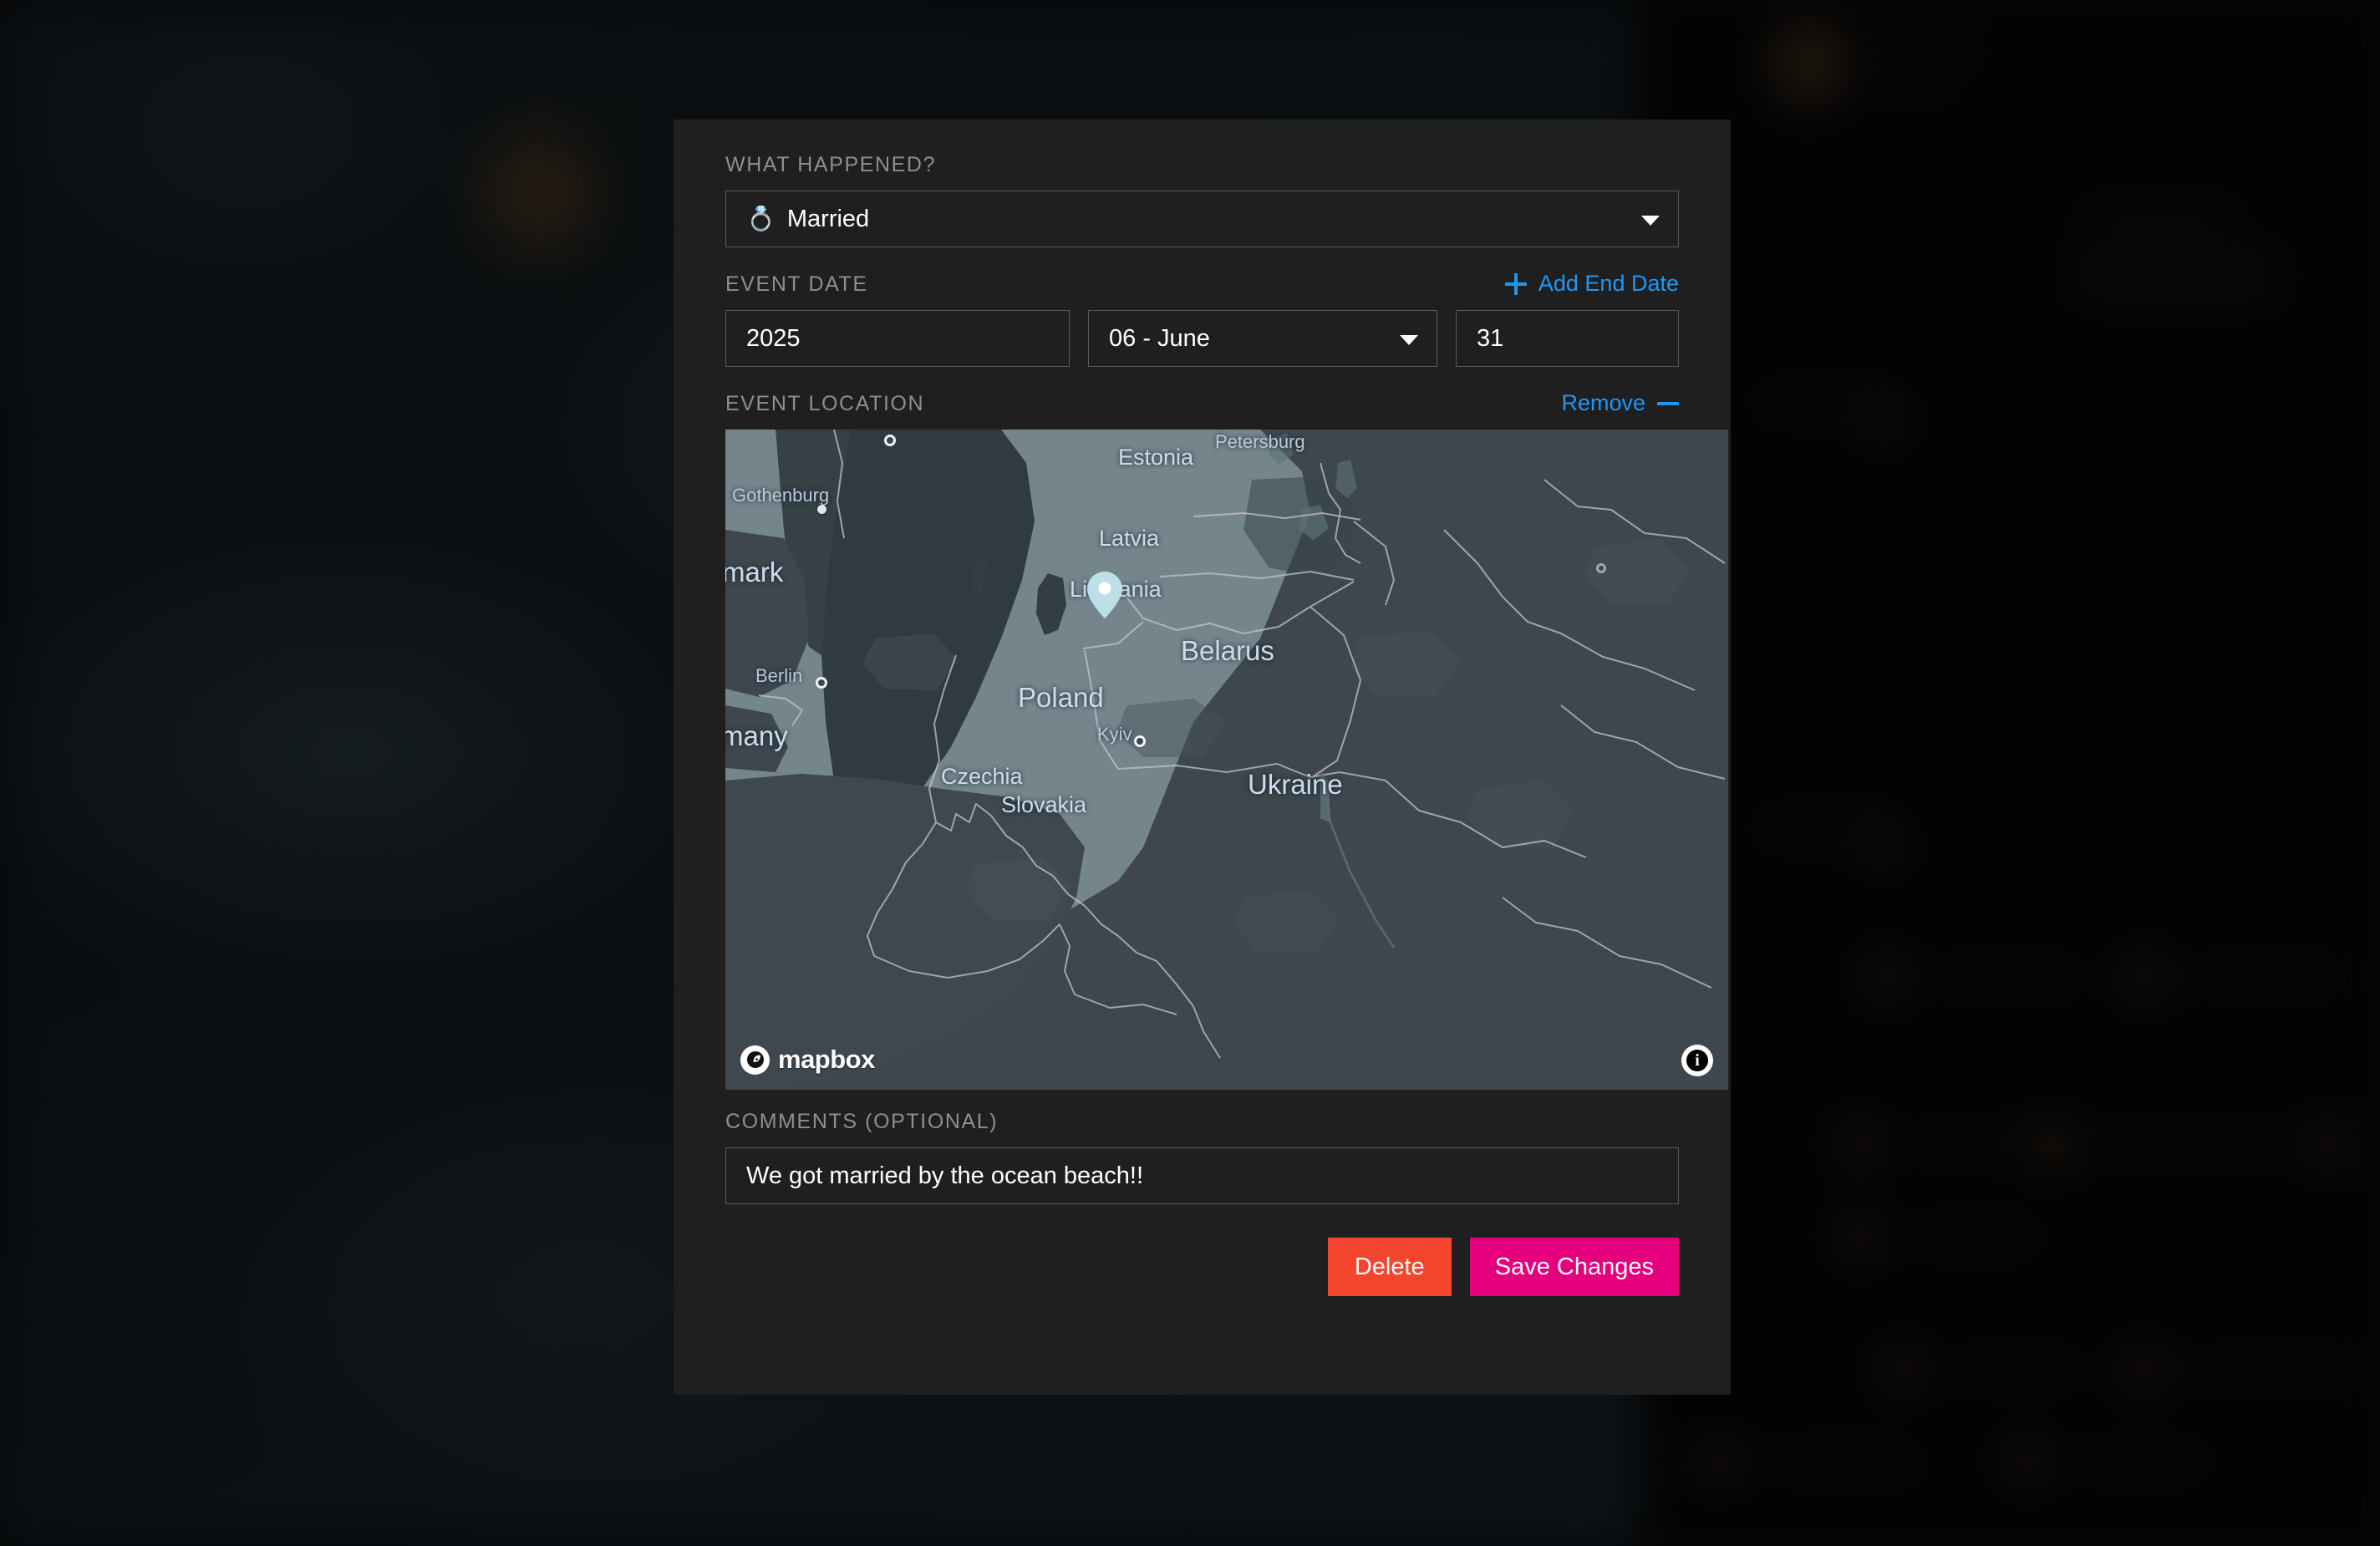 The image size is (2380, 1546). I want to click on map-label-latvia: Latvia, so click(1129, 538).